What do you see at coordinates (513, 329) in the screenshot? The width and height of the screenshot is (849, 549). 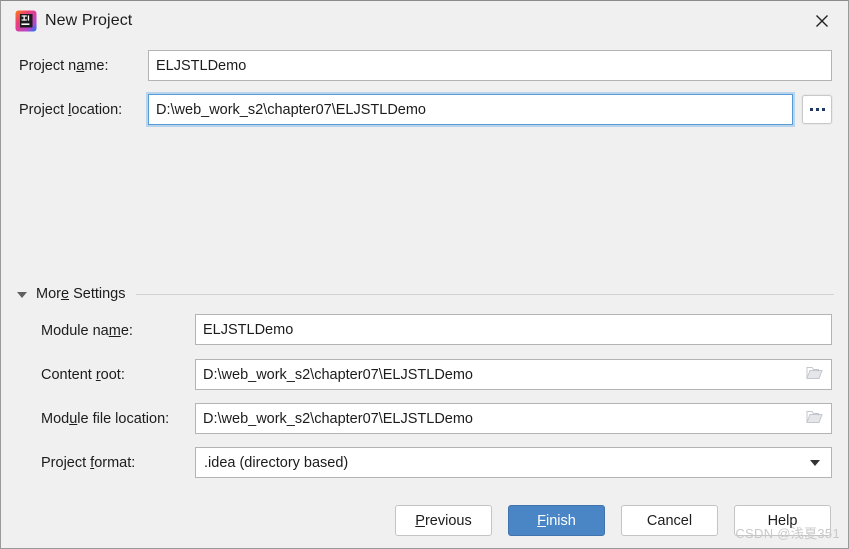 I see `module-name-input: ELJSTLDemo` at bounding box center [513, 329].